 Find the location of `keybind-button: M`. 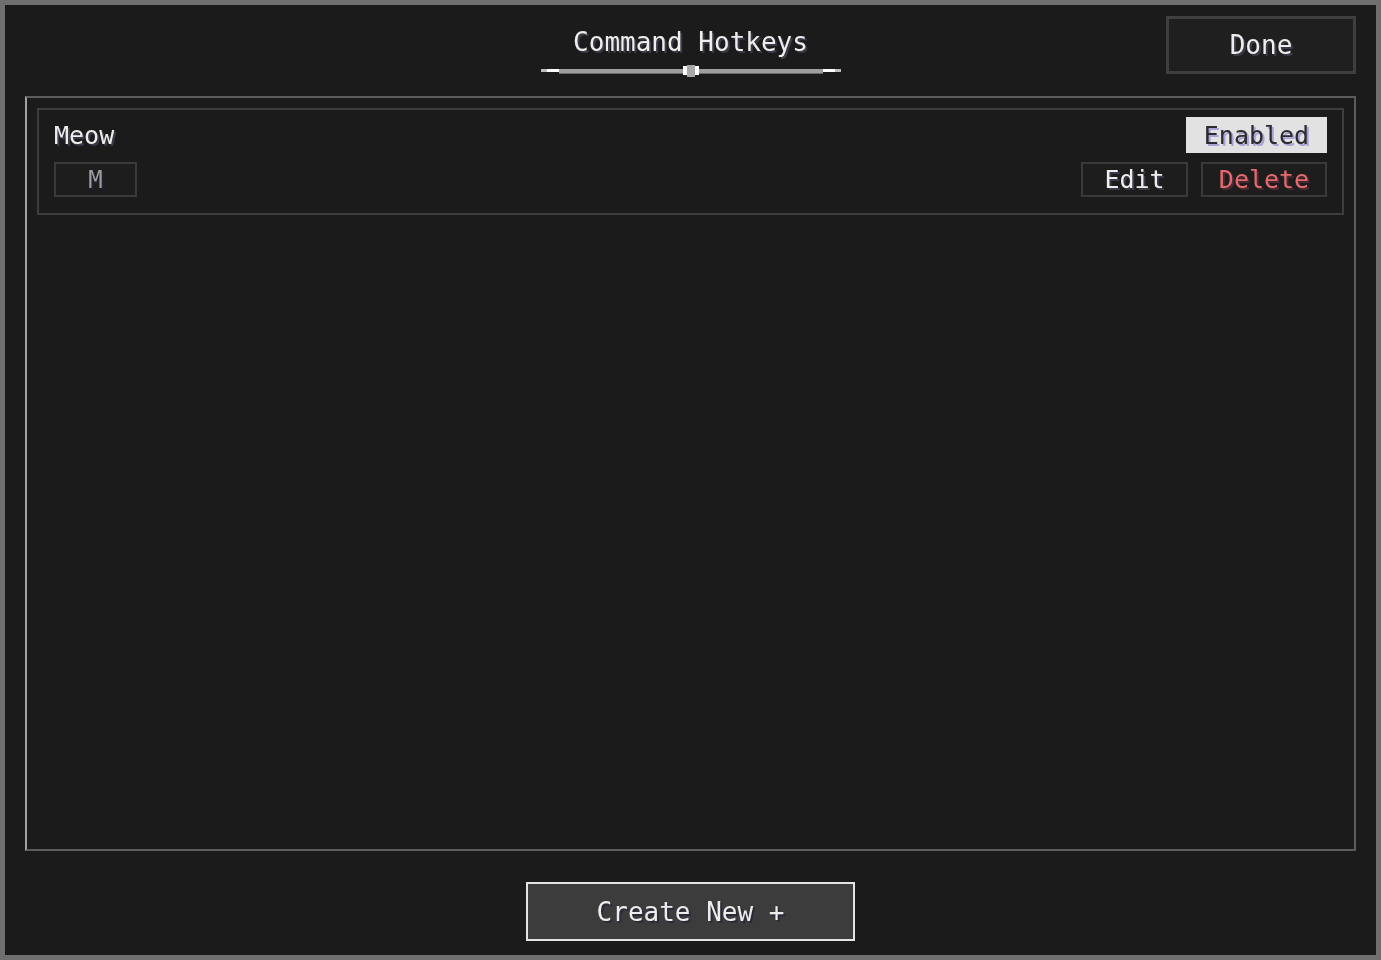

keybind-button: M is located at coordinates (95, 179).